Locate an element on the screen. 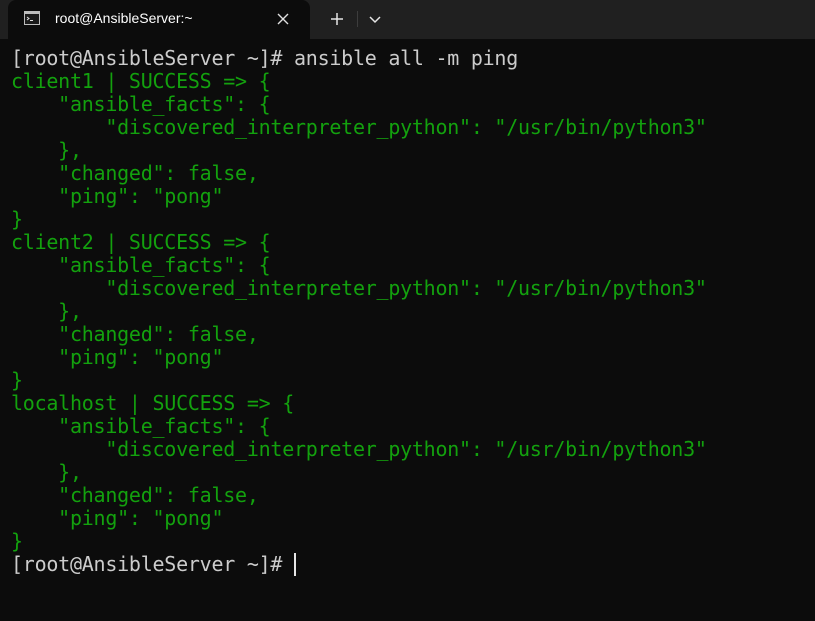 The width and height of the screenshot is (815, 621). tab-title: root@AnsibleServer:~ is located at coordinates (124, 18).